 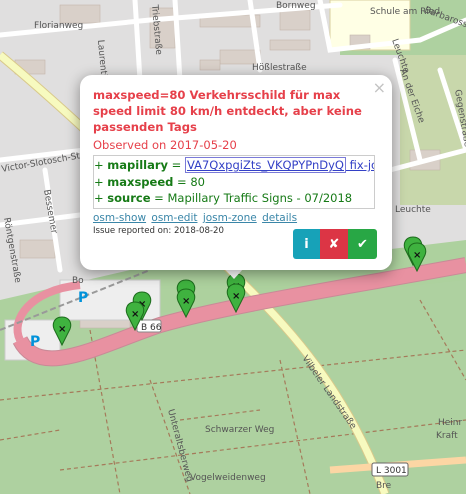 What do you see at coordinates (306, 244) in the screenshot?
I see `info-button: i` at bounding box center [306, 244].